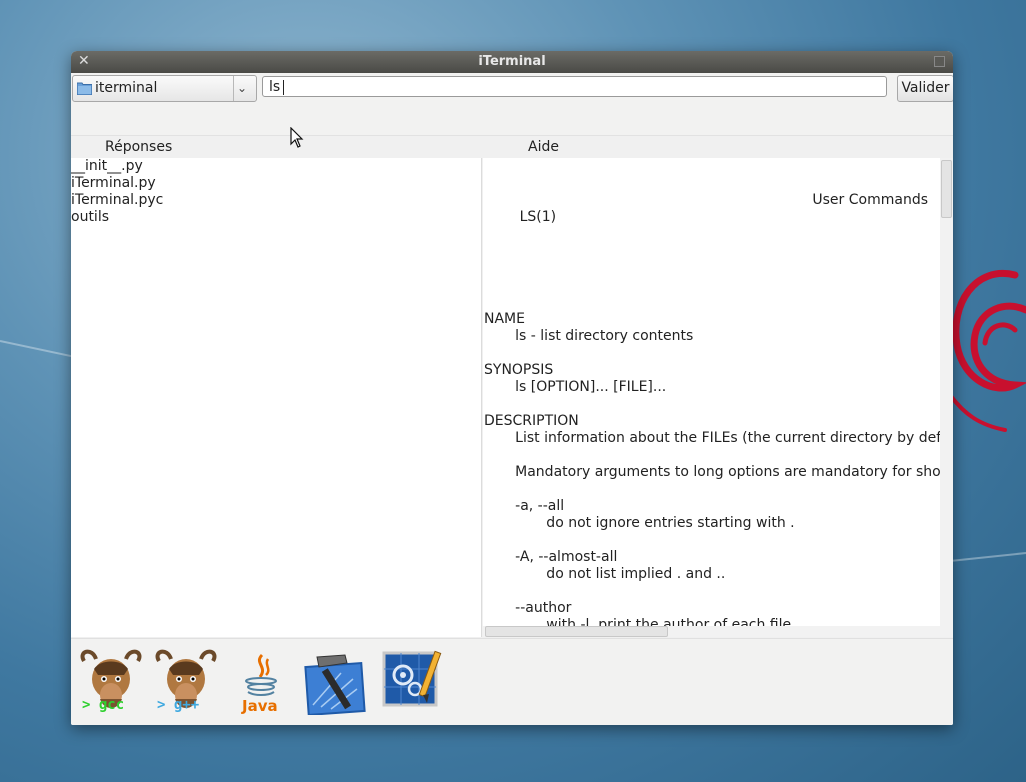 The image size is (1026, 782). What do you see at coordinates (412, 678) in the screenshot?
I see `gear-pencil-icon` at bounding box center [412, 678].